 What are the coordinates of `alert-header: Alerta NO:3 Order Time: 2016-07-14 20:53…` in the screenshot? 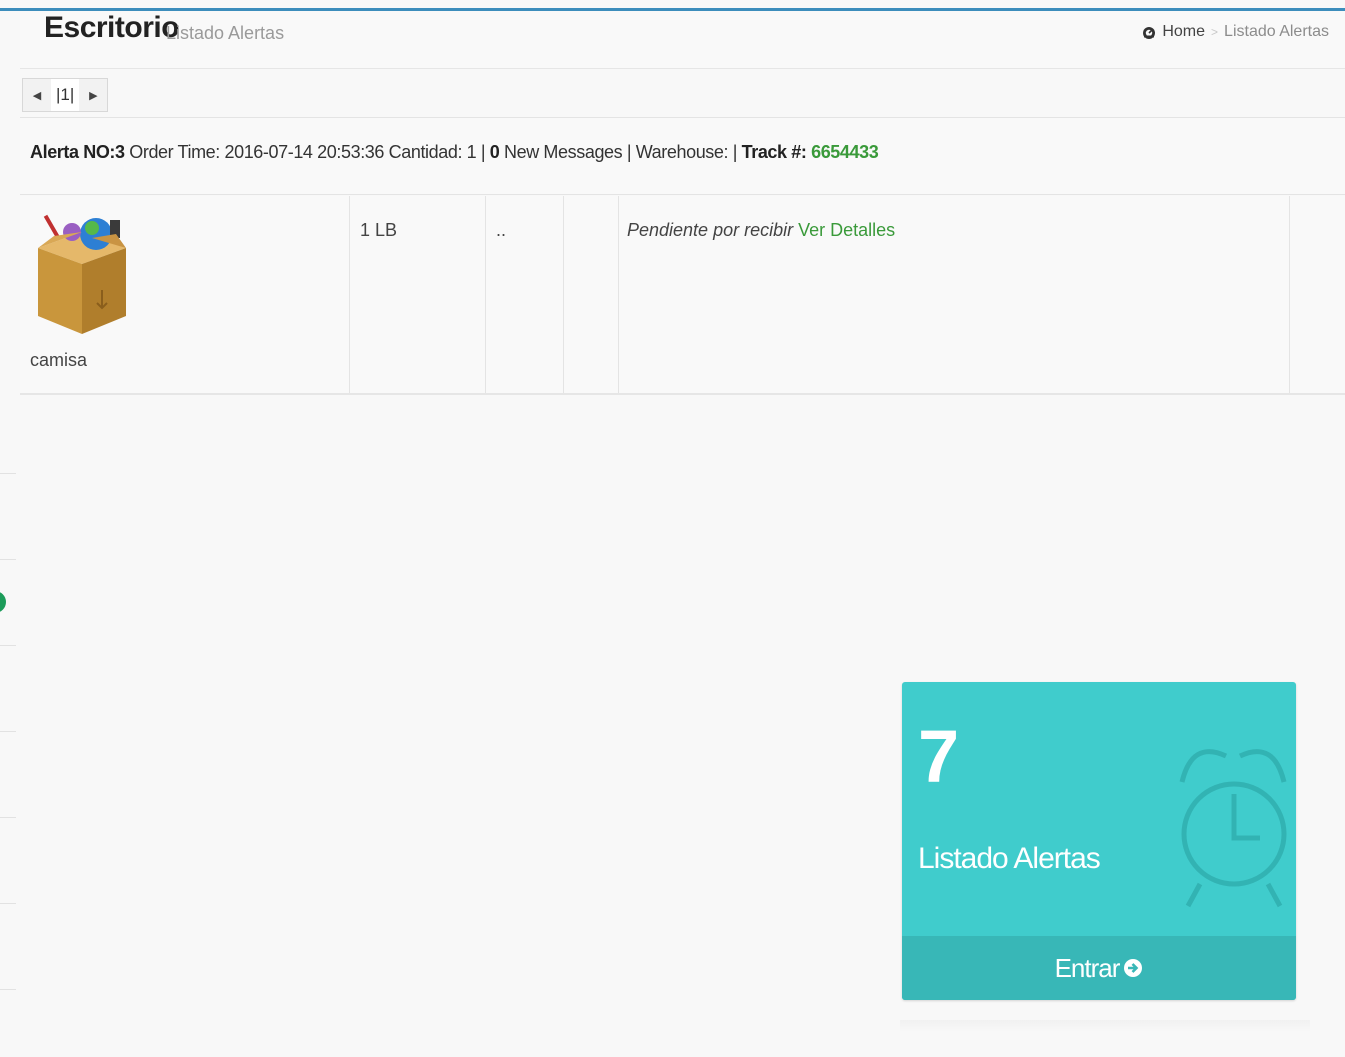 It's located at (682, 156).